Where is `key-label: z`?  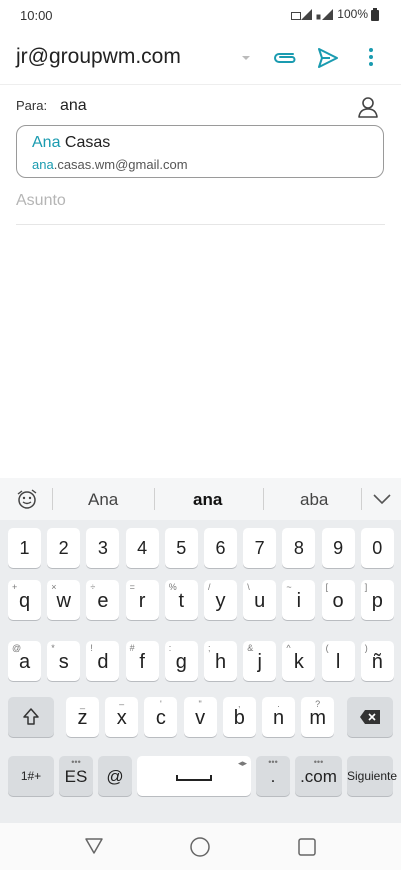 key-label: z is located at coordinates (82, 718).